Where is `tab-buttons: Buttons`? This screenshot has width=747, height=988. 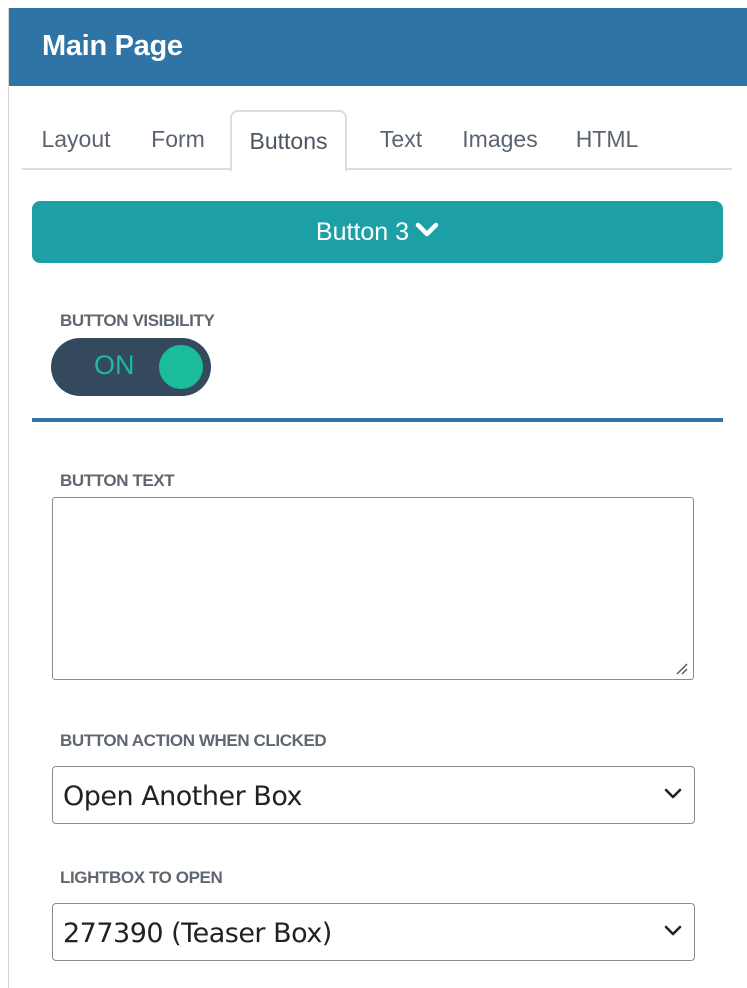
tab-buttons: Buttons is located at coordinates (288, 141).